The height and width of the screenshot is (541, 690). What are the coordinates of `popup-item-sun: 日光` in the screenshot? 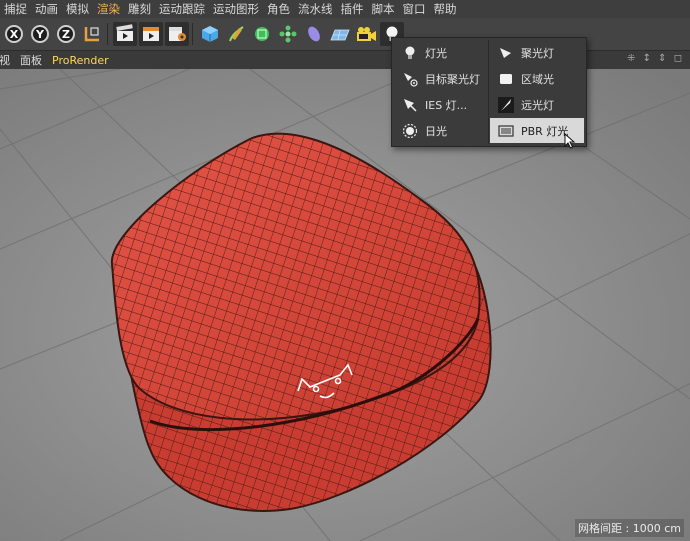 It's located at (441, 130).